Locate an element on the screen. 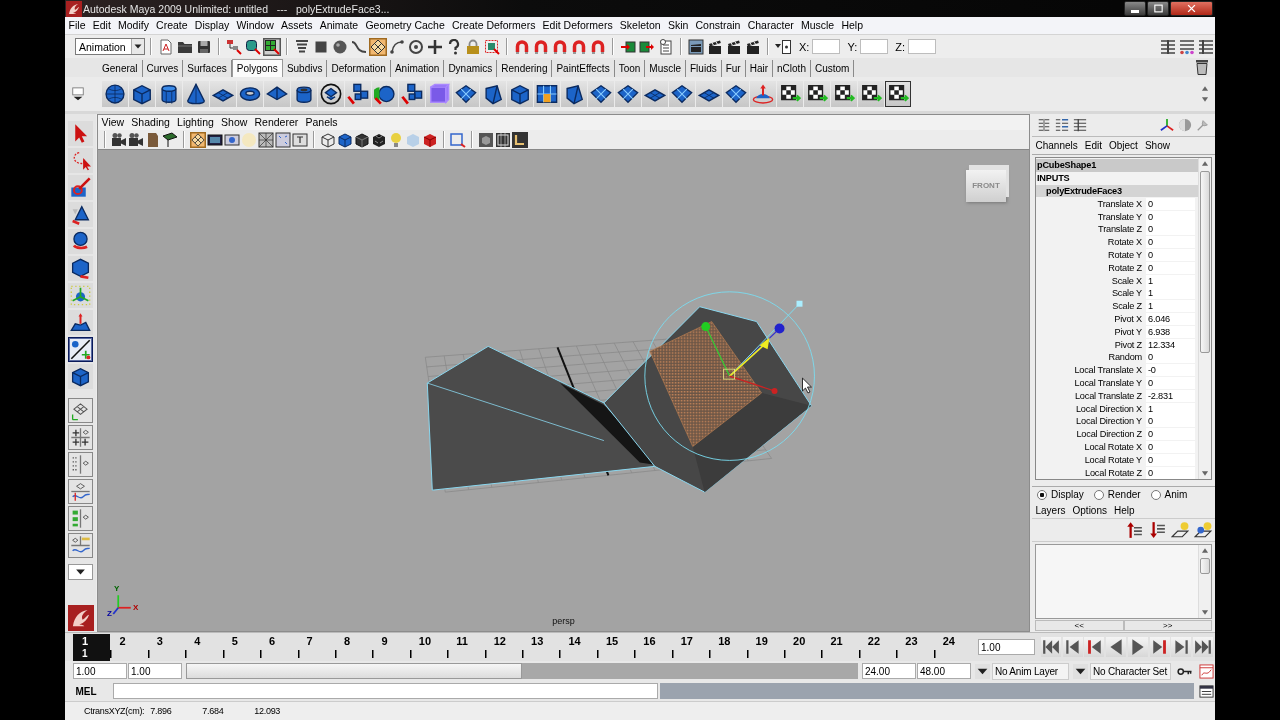 The width and height of the screenshot is (1280, 720). menu-set-dropdown: Animation is located at coordinates (110, 46).